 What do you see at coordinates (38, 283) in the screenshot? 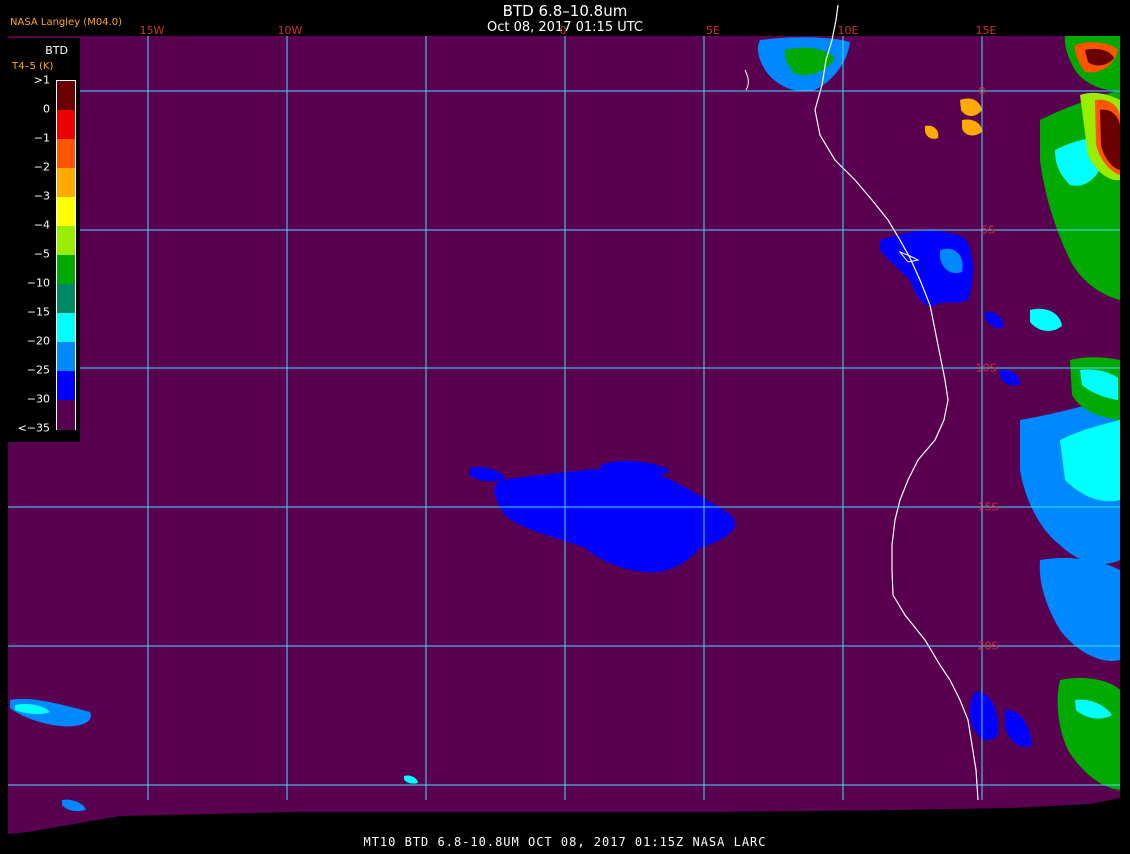
I see `legend-tick-label: −10` at bounding box center [38, 283].